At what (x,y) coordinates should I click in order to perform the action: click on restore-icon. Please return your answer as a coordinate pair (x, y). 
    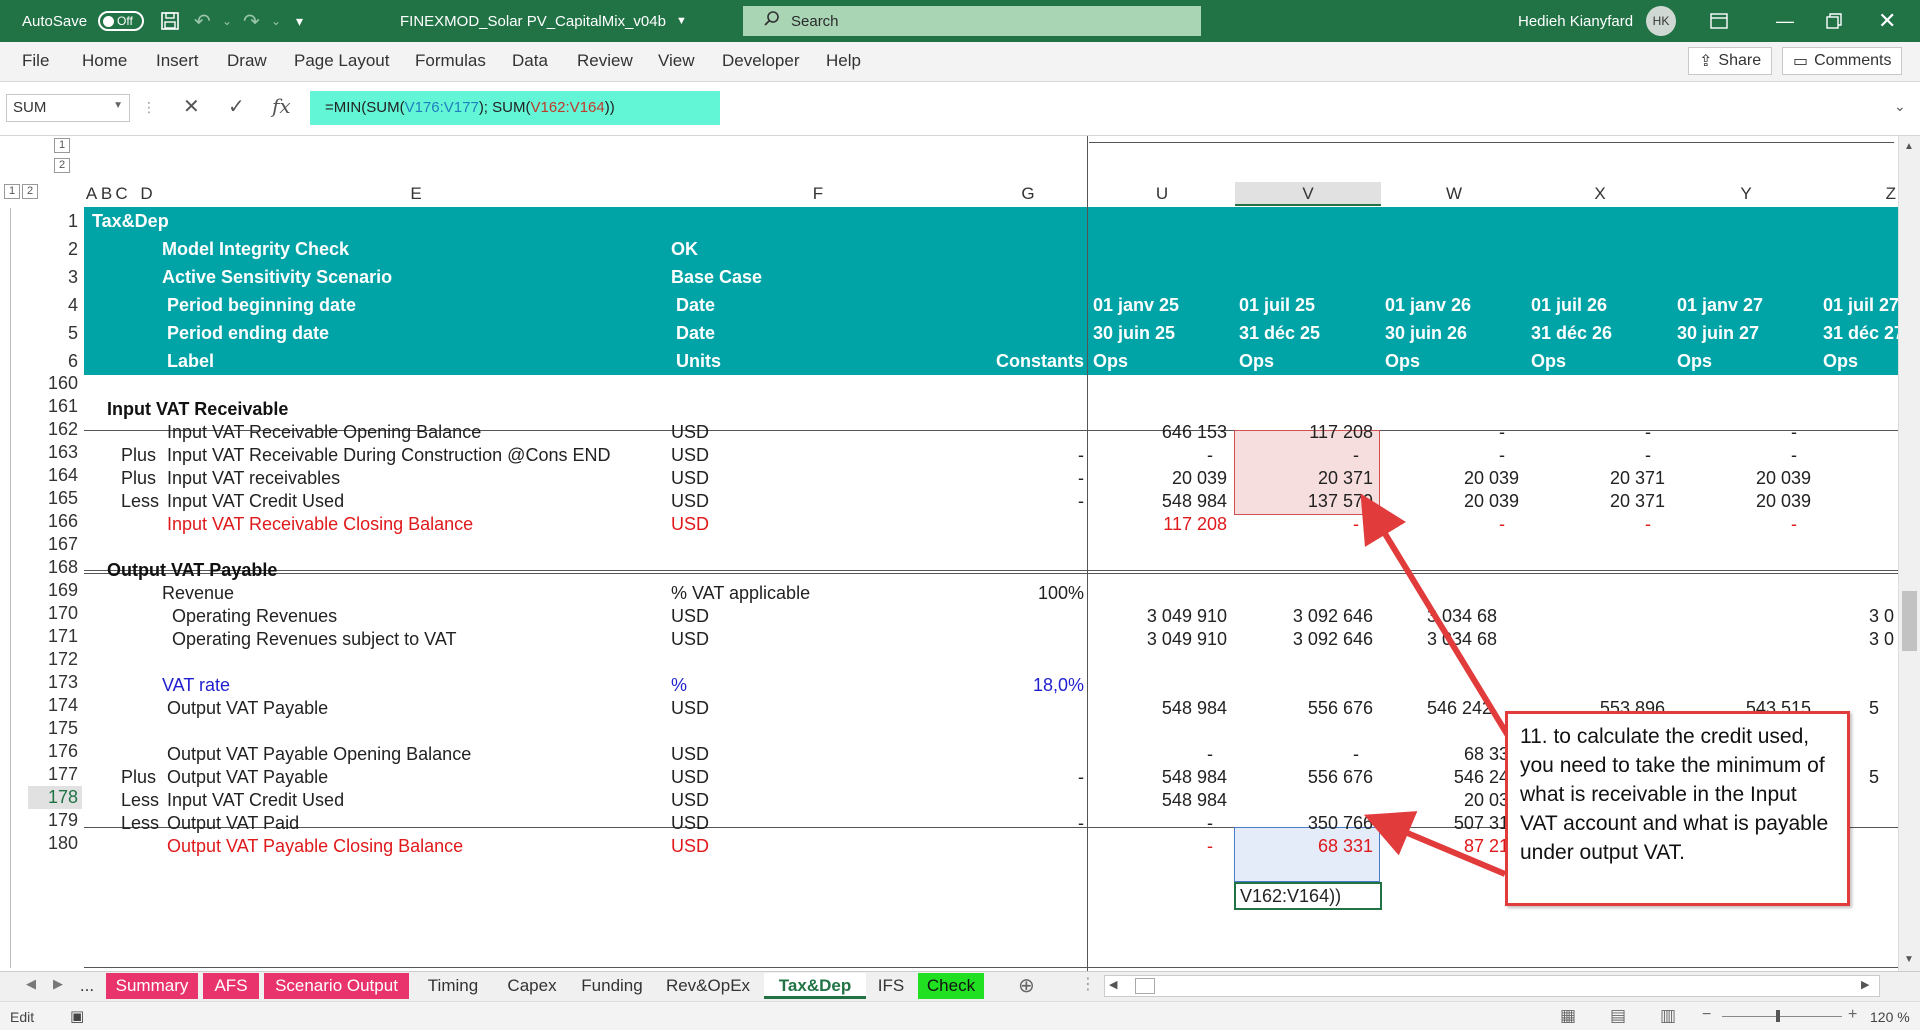
    Looking at the image, I should click on (1834, 21).